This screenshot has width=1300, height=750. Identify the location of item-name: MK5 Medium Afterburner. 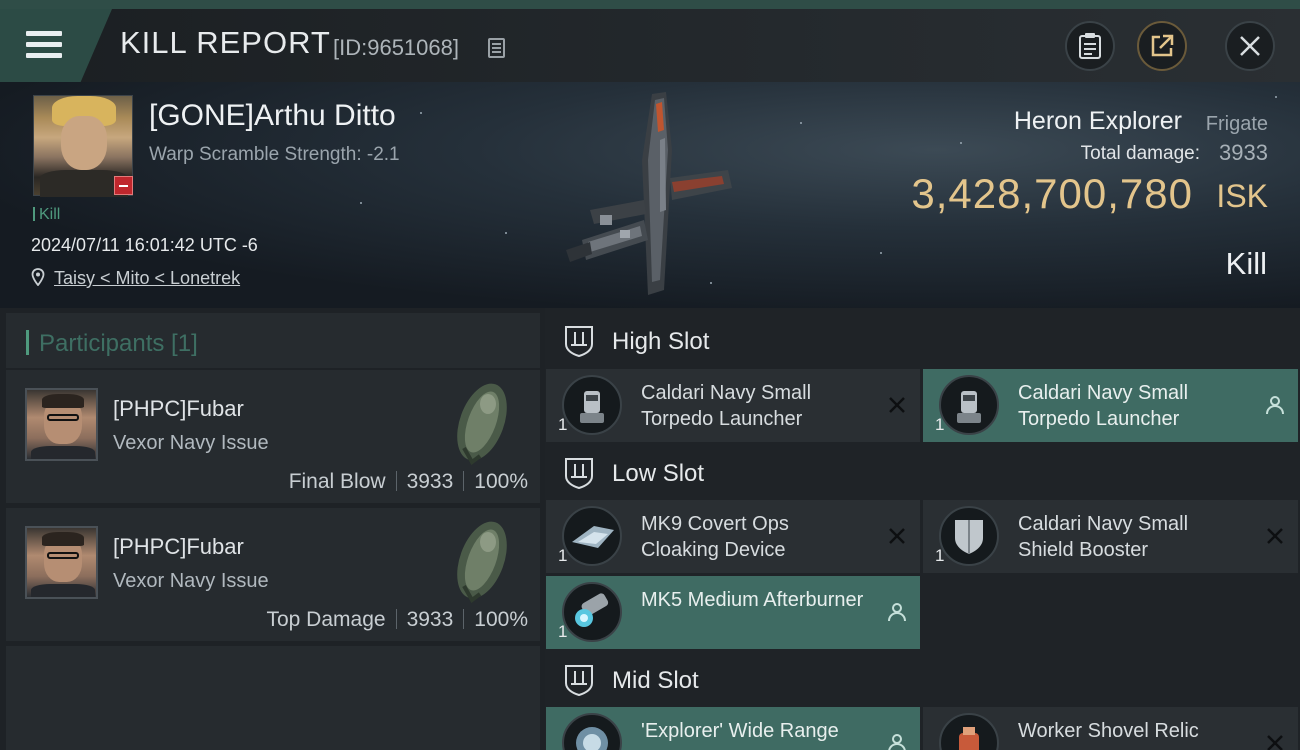
(752, 600).